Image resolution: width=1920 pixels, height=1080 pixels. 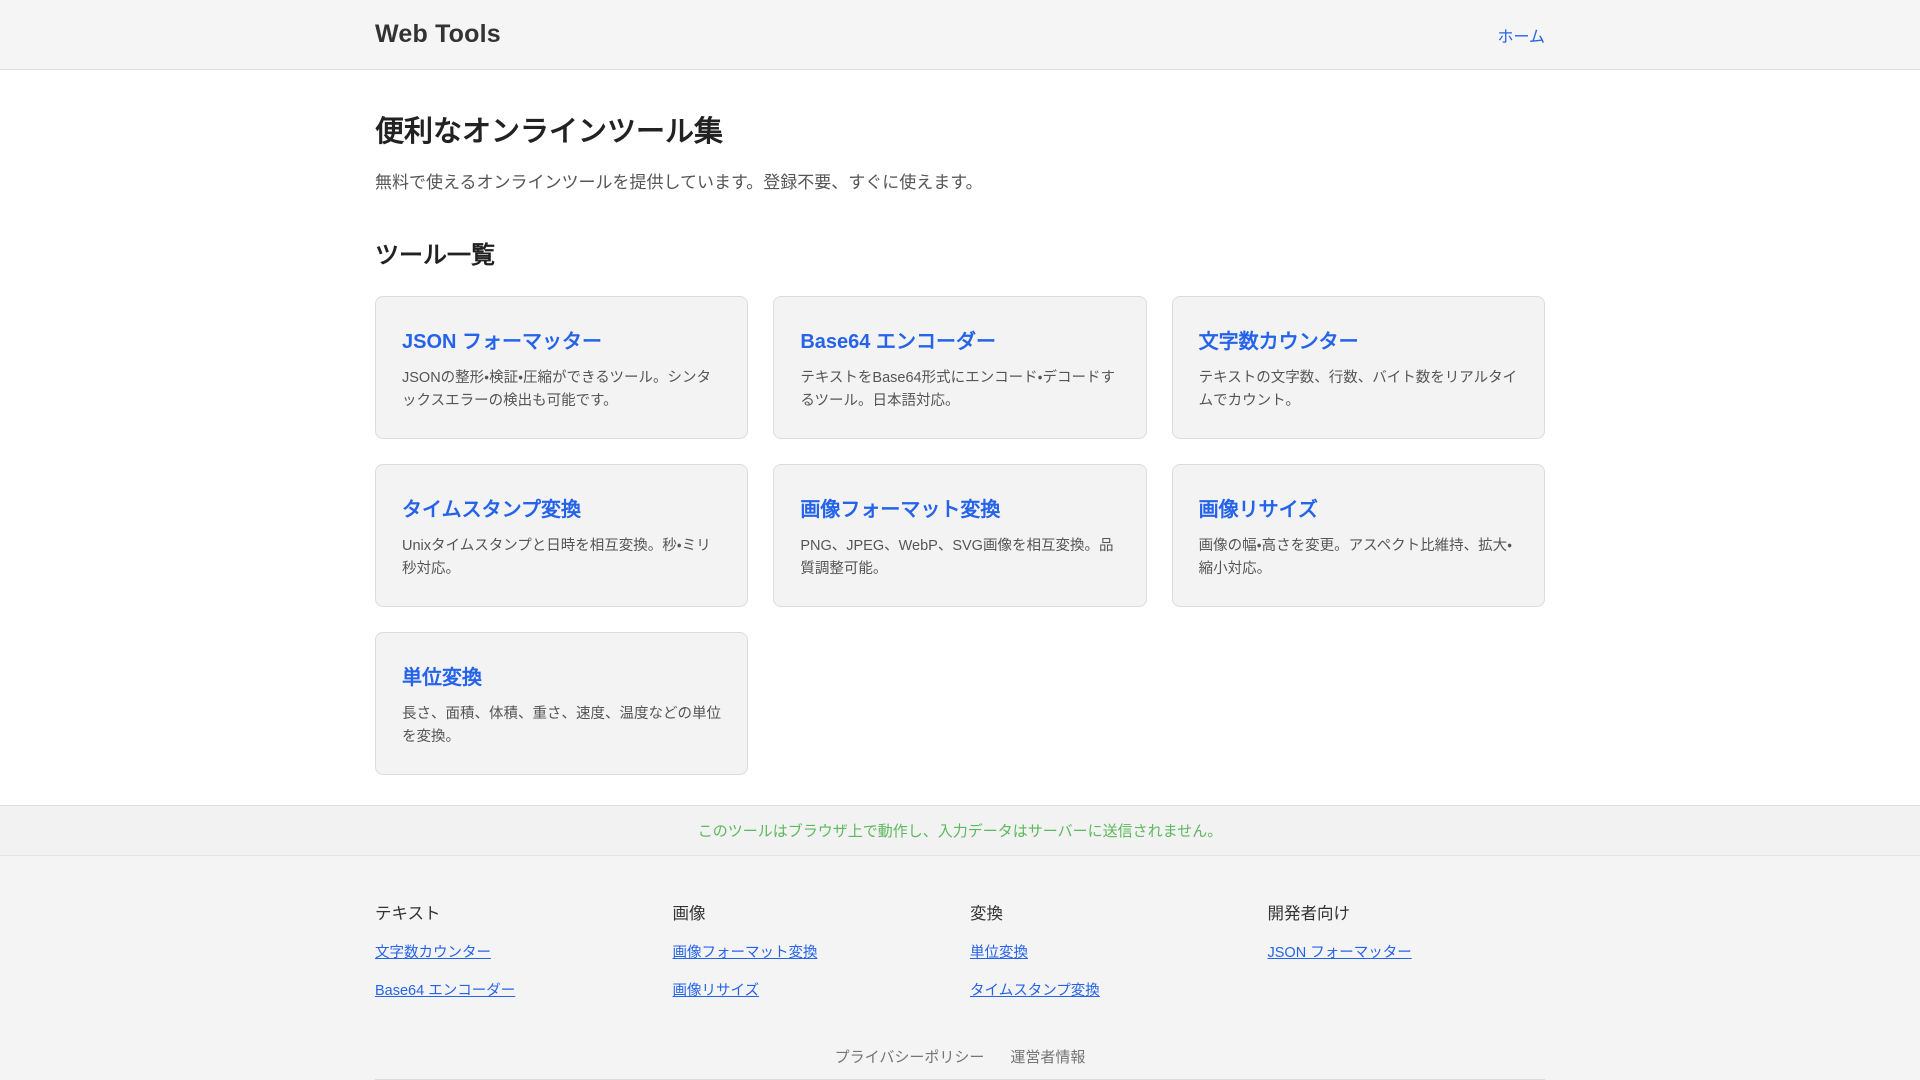 I want to click on footer-col-developer: 開発者向け JSON フォーマッター, so click(x=1407, y=950).